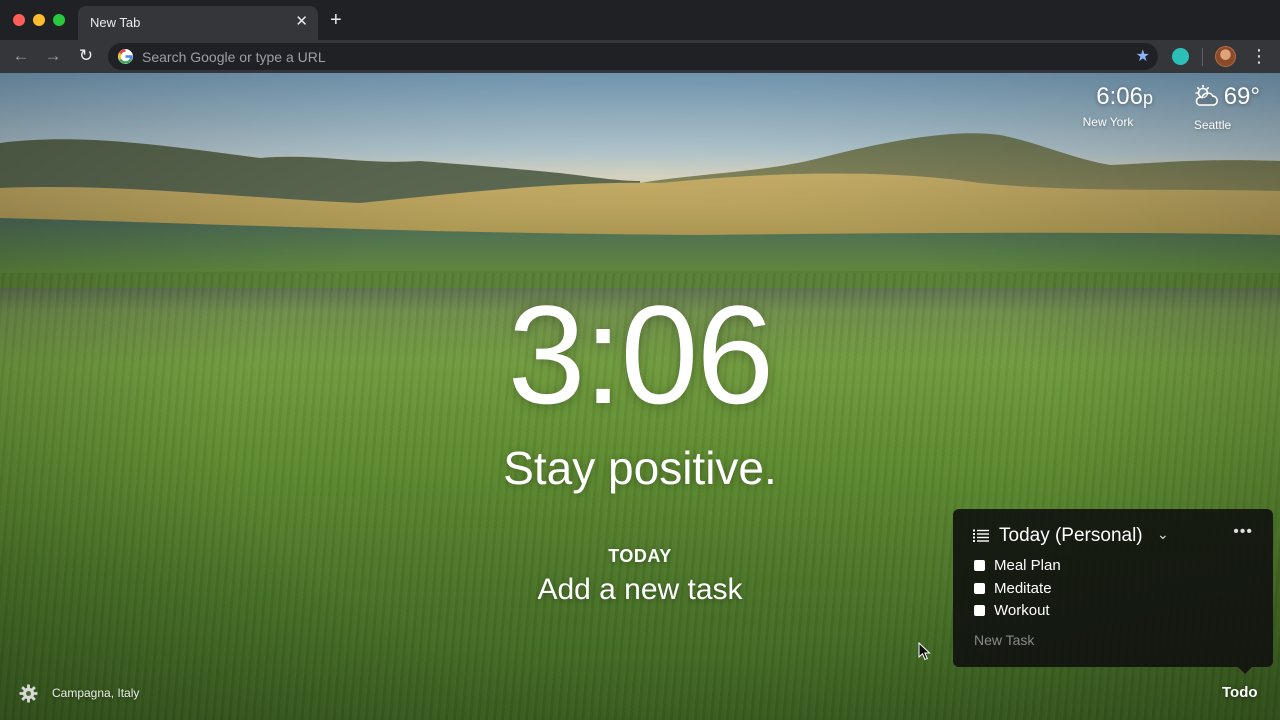 This screenshot has height=720, width=1280. What do you see at coordinates (1163, 534) in the screenshot?
I see `chevron-down-icon: ⌄` at bounding box center [1163, 534].